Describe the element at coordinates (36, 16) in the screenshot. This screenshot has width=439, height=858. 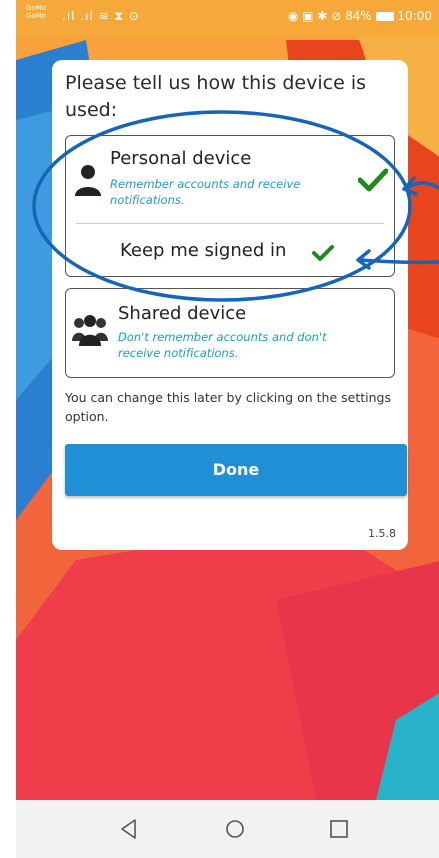
I see `carrier-line-2: GoMo` at that location.